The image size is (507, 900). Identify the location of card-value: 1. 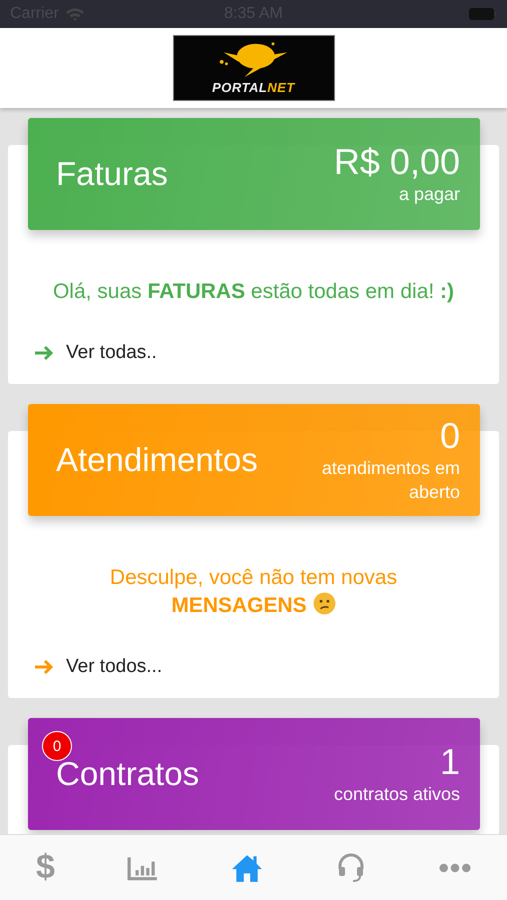
(450, 762).